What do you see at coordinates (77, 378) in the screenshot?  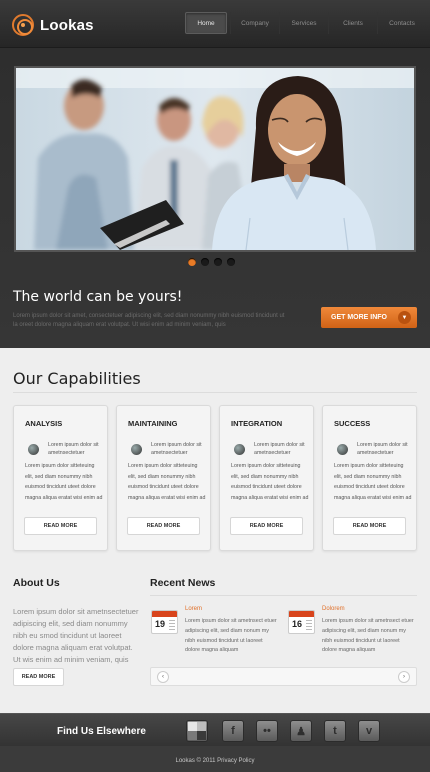 I see `capabilities-title: Our Capabilities` at bounding box center [77, 378].